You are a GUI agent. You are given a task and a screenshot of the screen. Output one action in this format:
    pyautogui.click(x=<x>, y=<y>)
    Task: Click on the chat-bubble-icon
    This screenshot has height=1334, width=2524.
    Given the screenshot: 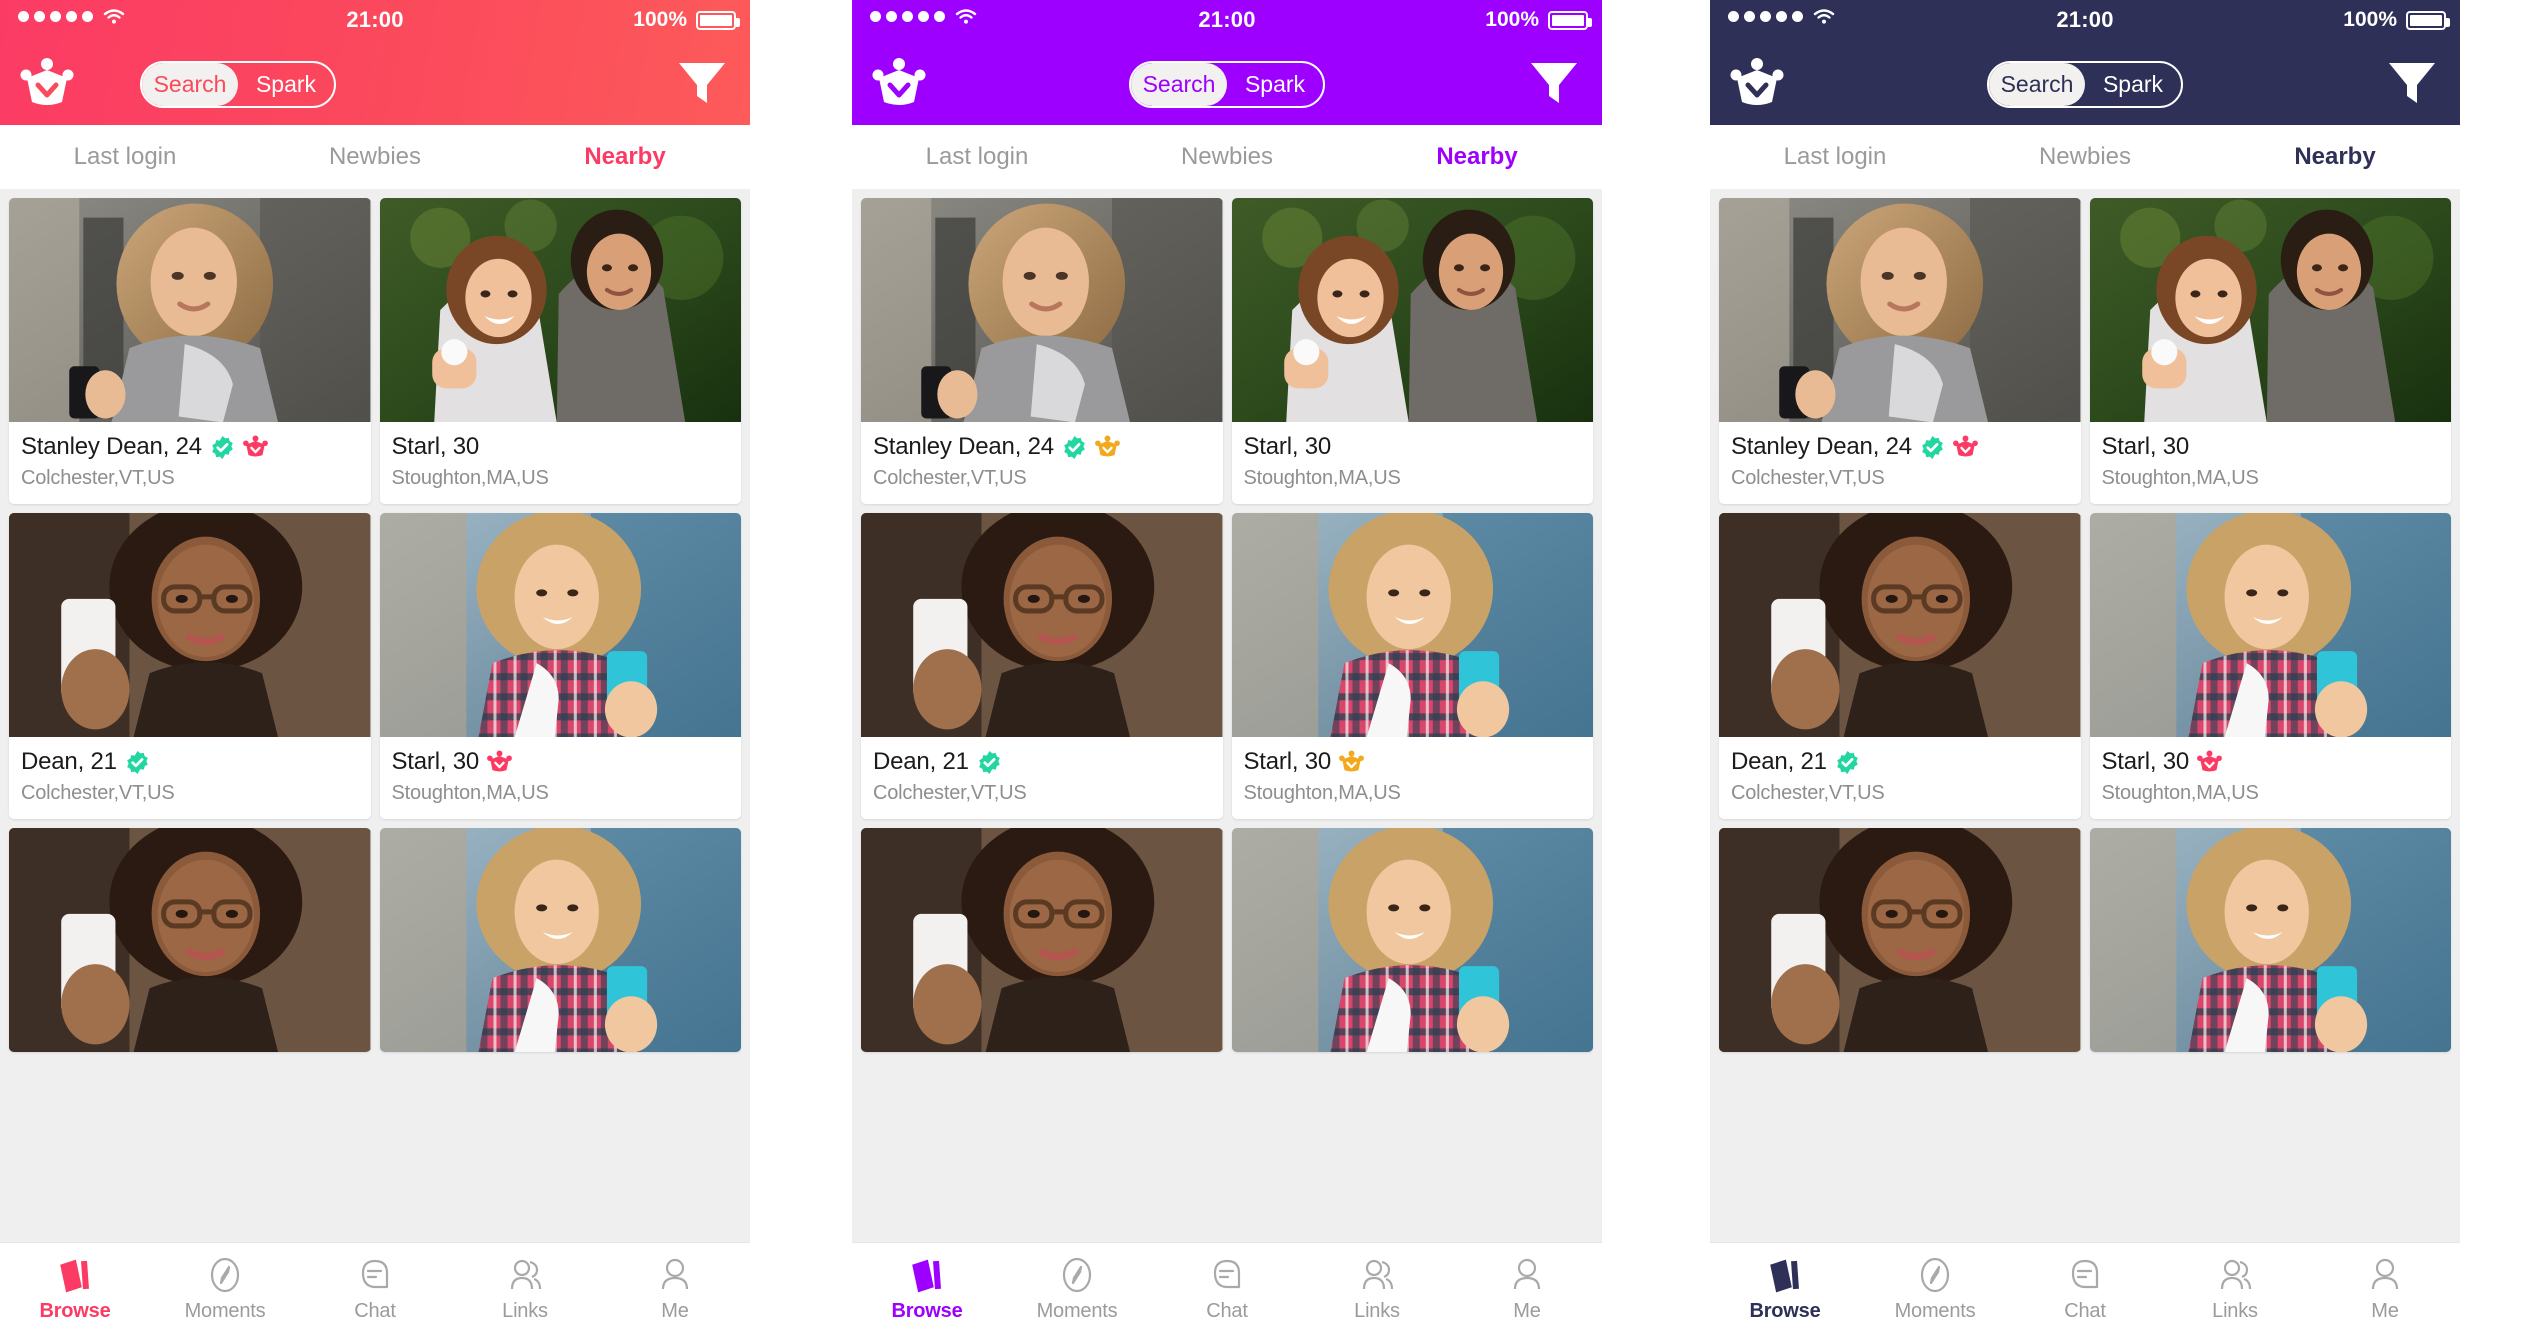 What is the action you would take?
    pyautogui.click(x=375, y=1275)
    